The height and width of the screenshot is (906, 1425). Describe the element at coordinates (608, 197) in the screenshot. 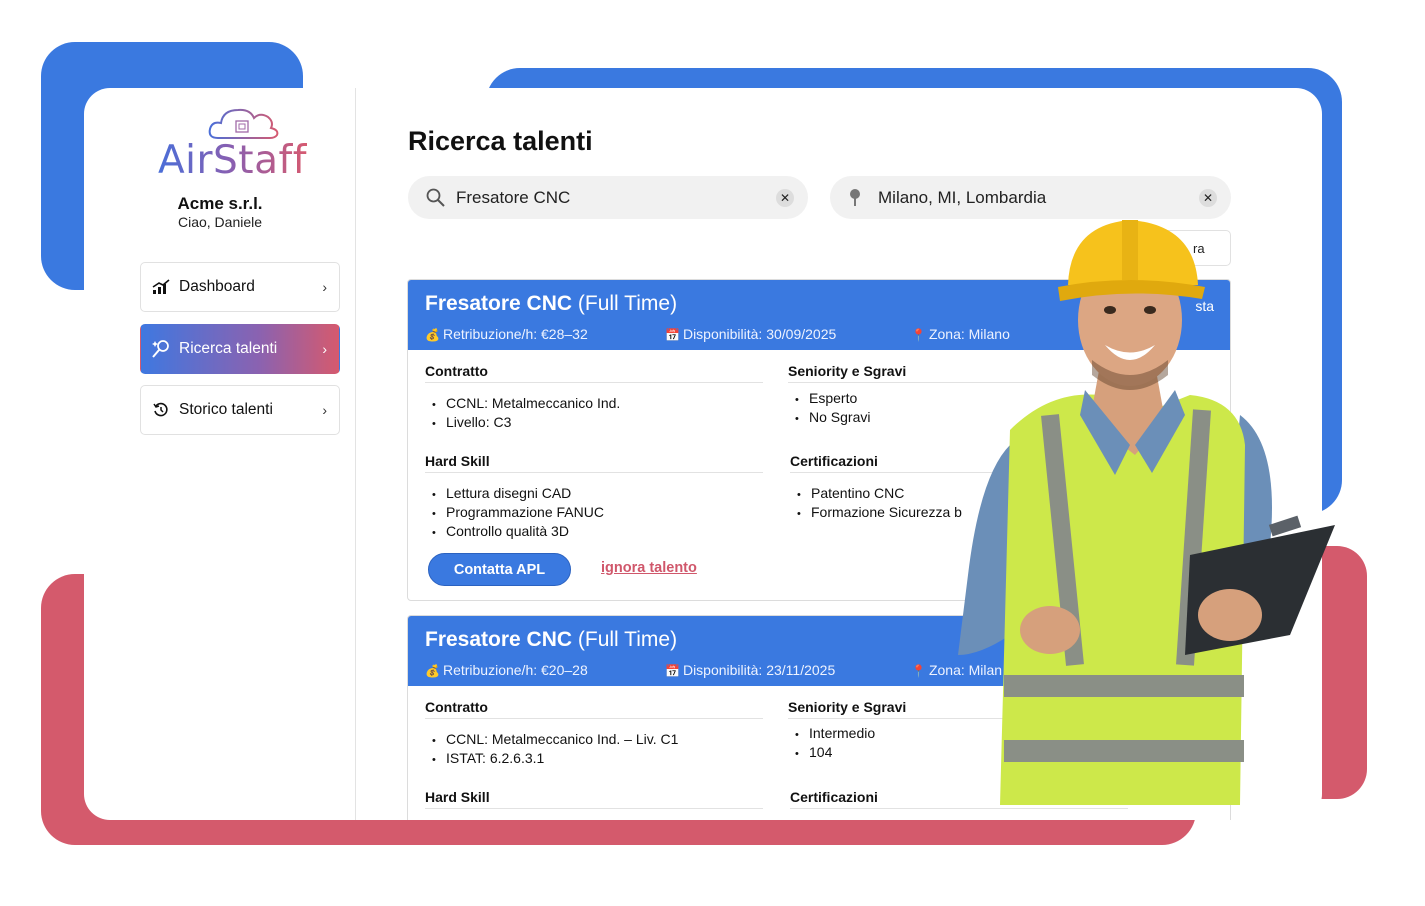

I see `role-search-input: Fresatore CNC ✕` at that location.